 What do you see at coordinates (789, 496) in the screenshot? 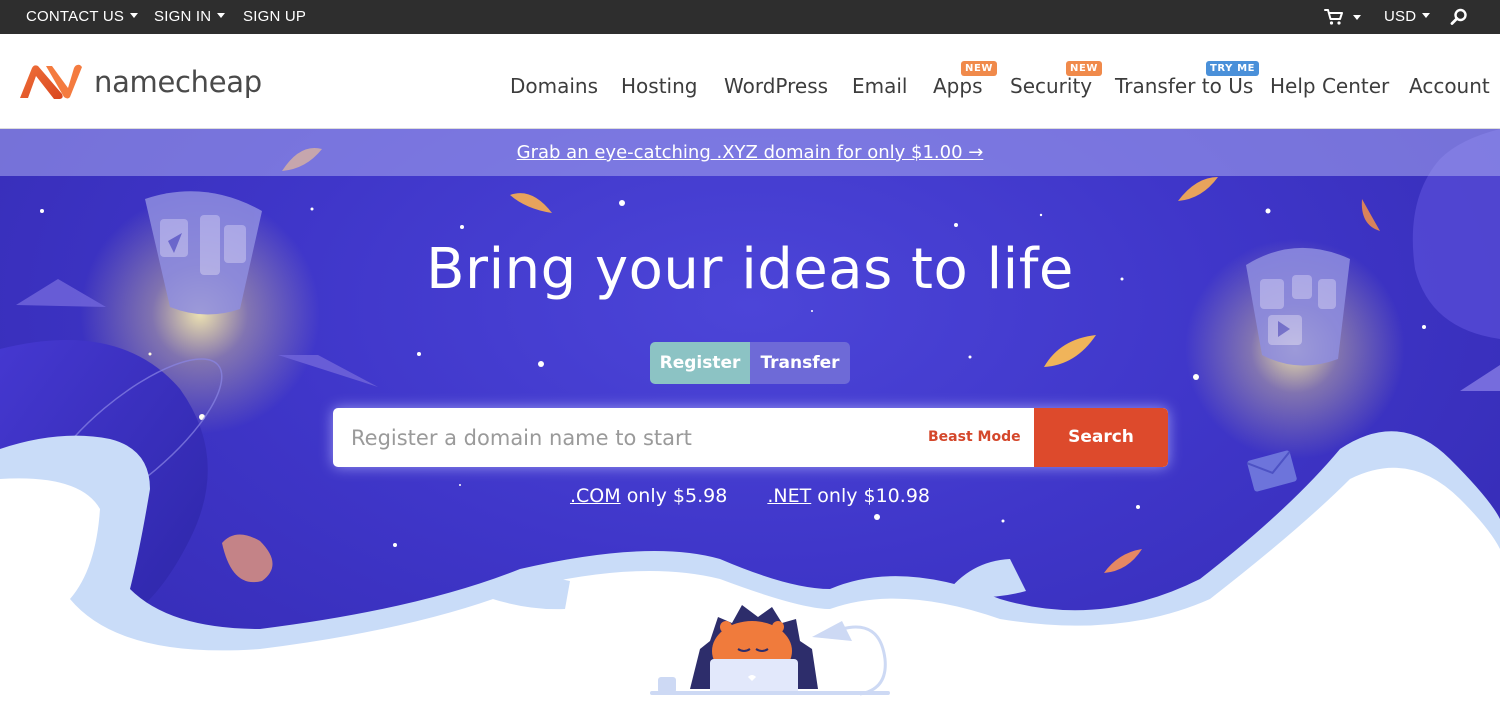
I see `net-tld-link: .NET` at bounding box center [789, 496].